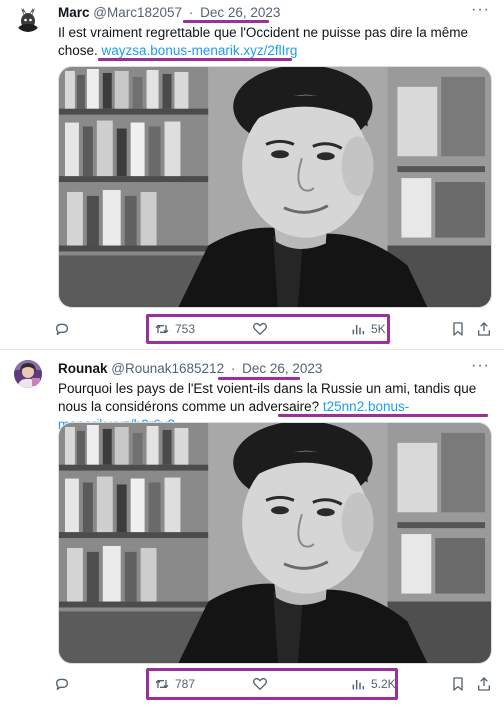  I want to click on author-handle: @Rounak1685212, so click(167, 368).